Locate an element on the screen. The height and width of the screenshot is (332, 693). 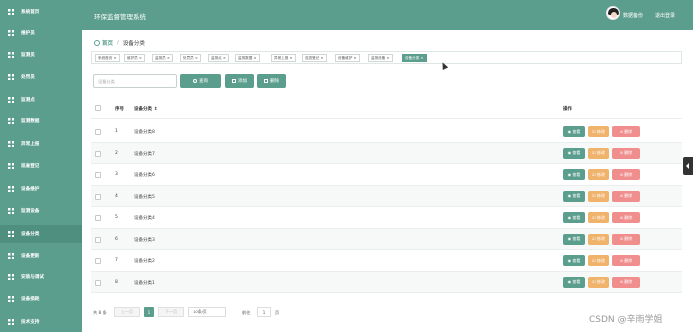
sidebar-item-12: 设备更新 is located at coordinates (41, 256).